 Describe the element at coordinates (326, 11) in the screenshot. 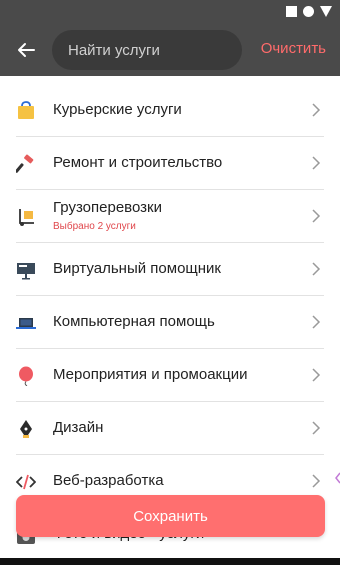

I see `signal-icon` at that location.